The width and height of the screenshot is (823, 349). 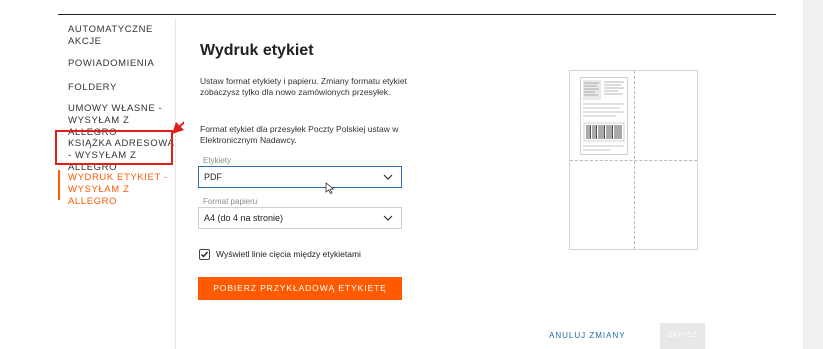 I want to click on label-layout-preview, so click(x=633, y=160).